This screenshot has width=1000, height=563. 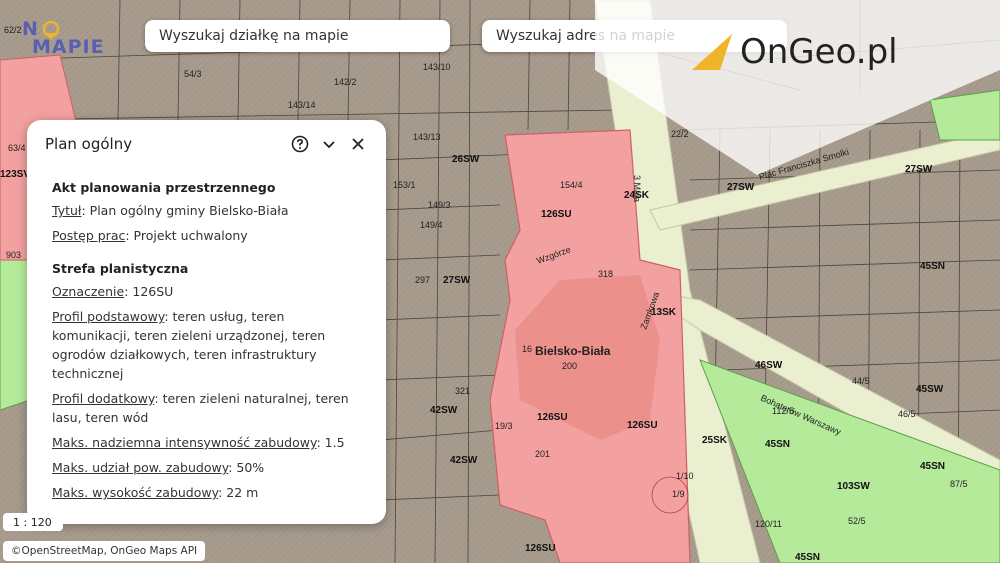 I want to click on svg-text: 201, so click(x=542, y=454).